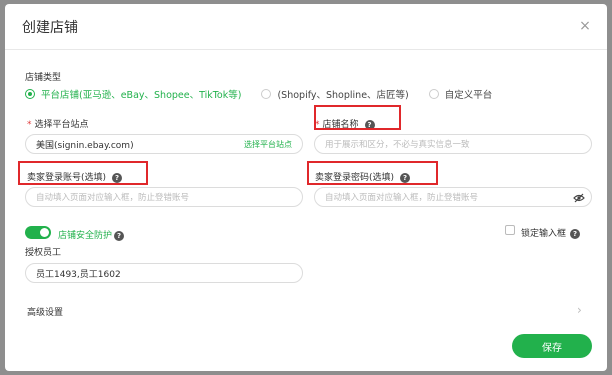 The height and width of the screenshot is (375, 612). Describe the element at coordinates (38, 232) in the screenshot. I see `security-toggle` at that location.